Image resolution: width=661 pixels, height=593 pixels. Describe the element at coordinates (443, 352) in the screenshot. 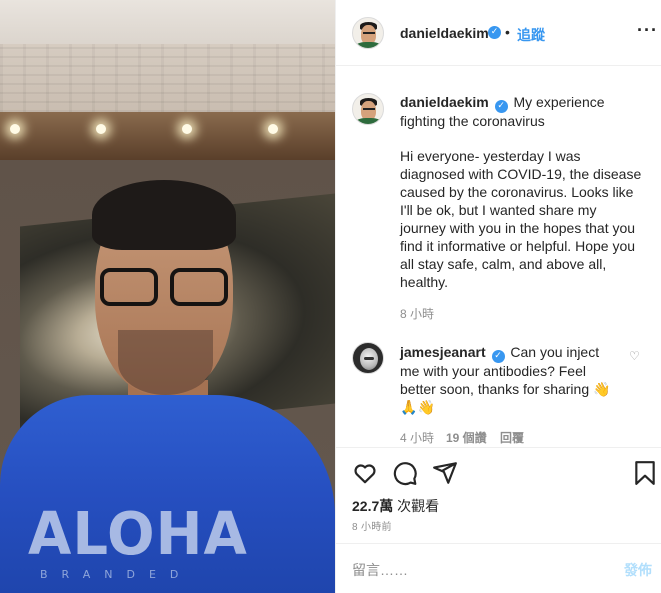

I see `comment-username: jamesjeanart` at that location.